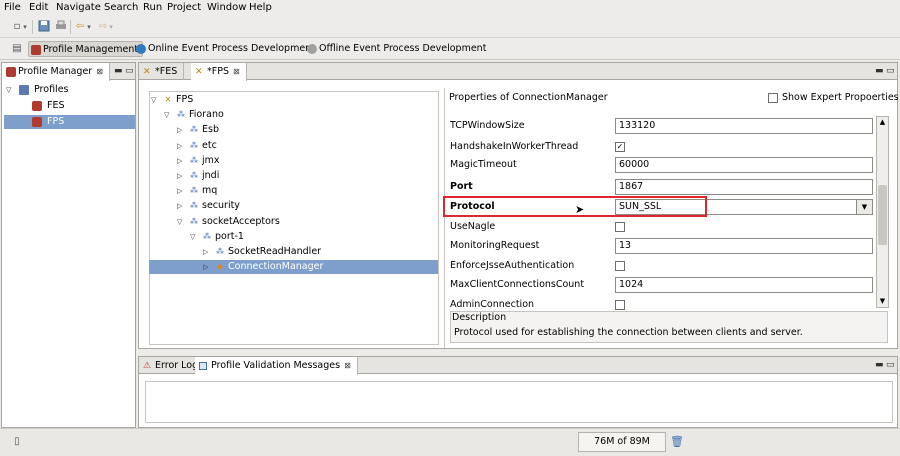  What do you see at coordinates (744, 187) in the screenshot?
I see `property-input: 1867` at bounding box center [744, 187].